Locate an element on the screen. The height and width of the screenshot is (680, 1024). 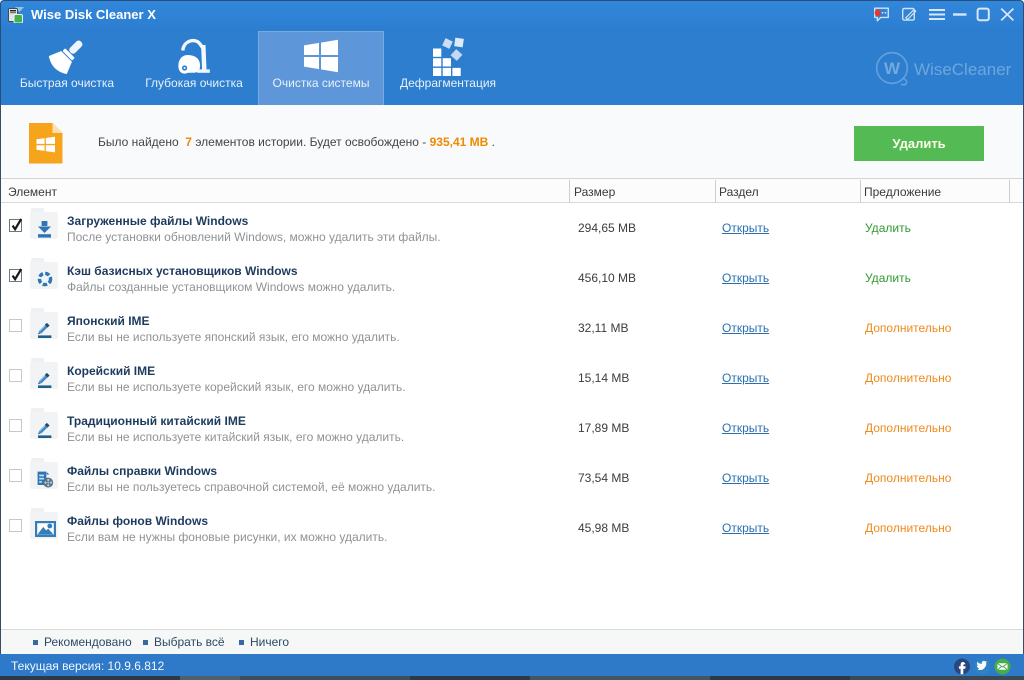
svg-text: W is located at coordinates (892, 68).